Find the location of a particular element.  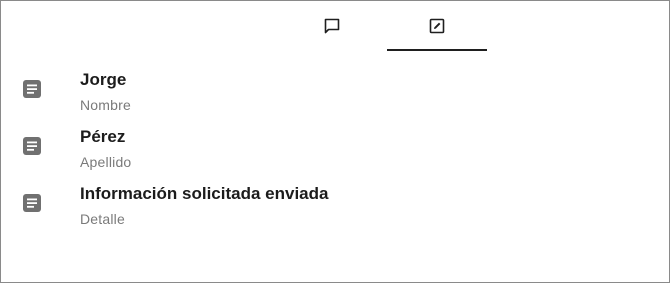

field-value: Información solicitada enviada is located at coordinates (204, 193).